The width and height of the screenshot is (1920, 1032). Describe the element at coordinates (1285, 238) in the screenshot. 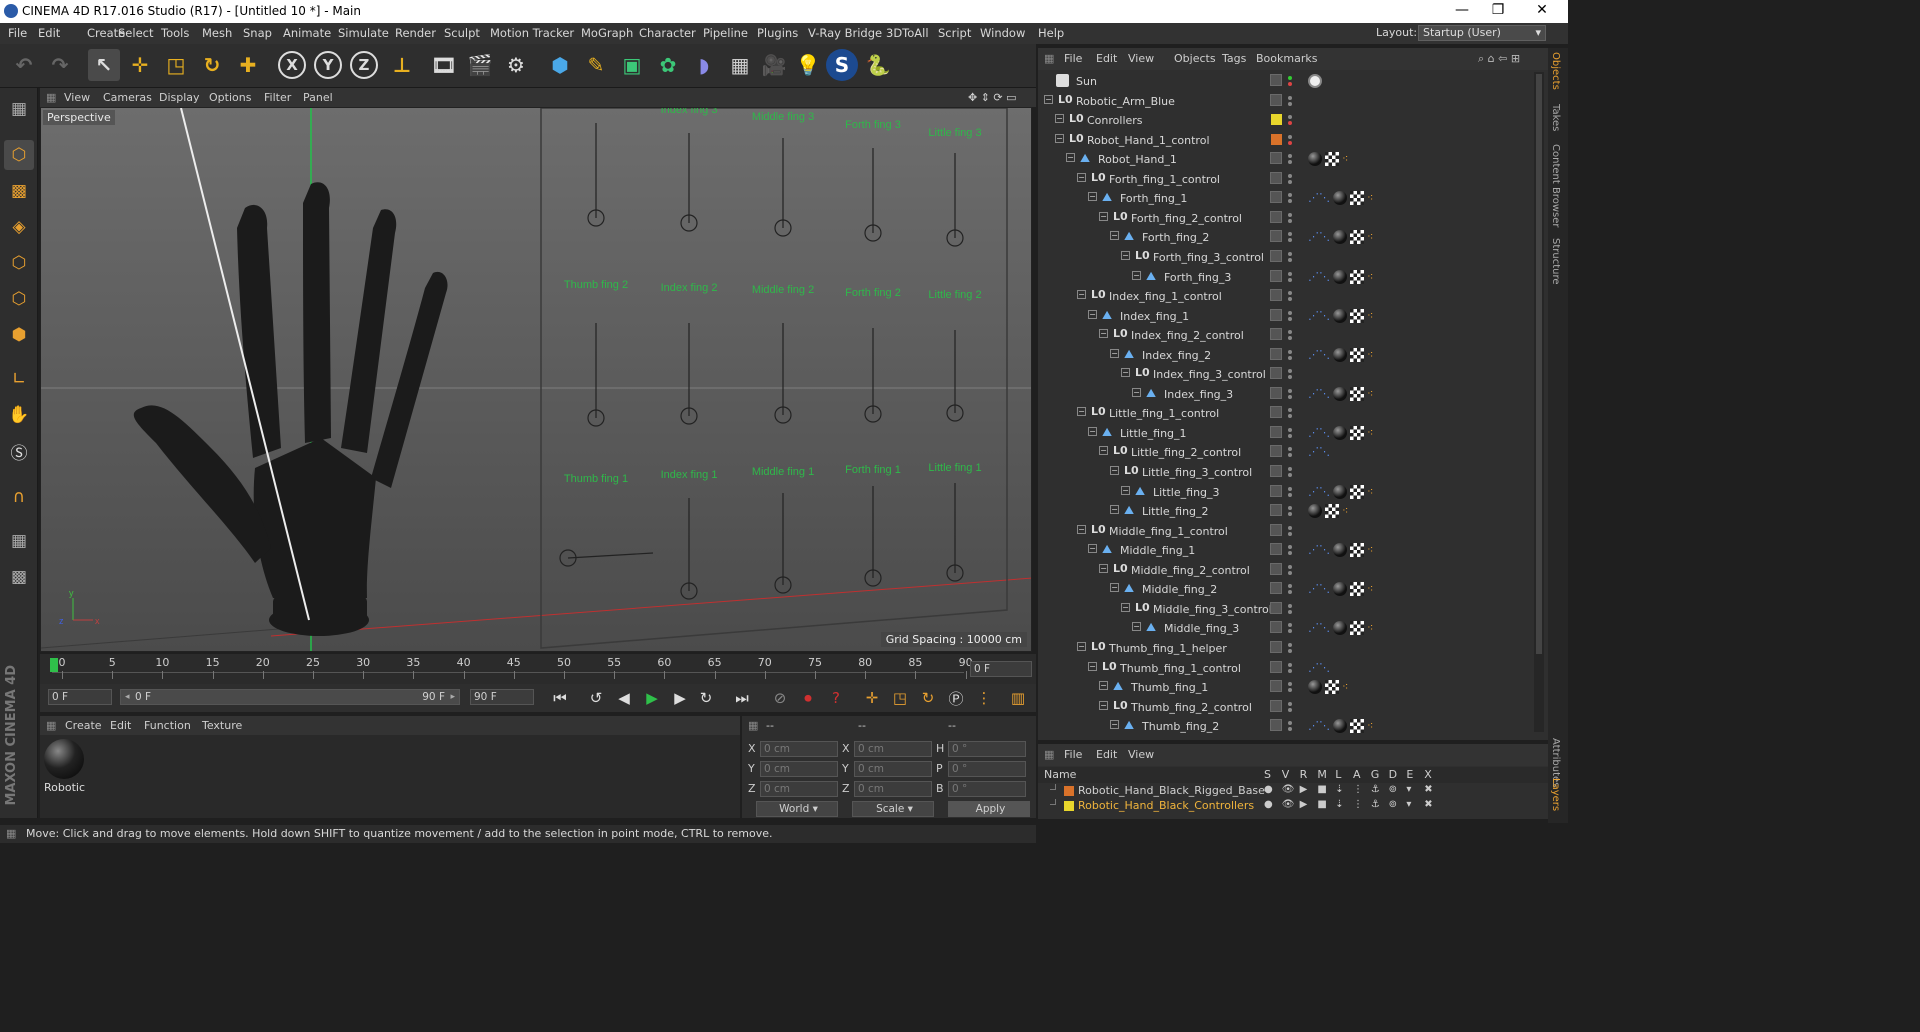

I see `object-row: − ⛰ Forth_fing_2 ⋰⋱ ⁖` at that location.